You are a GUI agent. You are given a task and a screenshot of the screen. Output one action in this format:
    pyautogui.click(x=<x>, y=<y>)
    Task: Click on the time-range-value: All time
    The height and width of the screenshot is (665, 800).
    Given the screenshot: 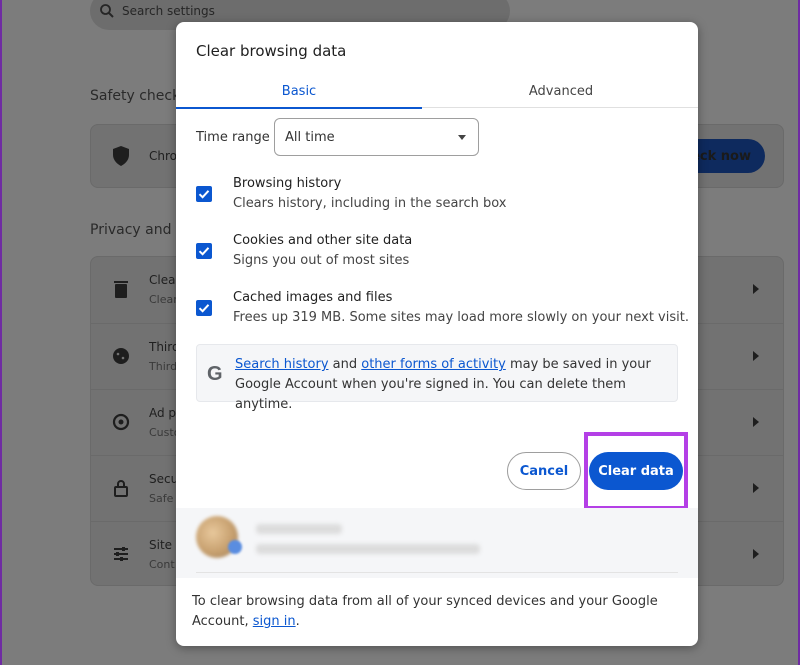 What is the action you would take?
    pyautogui.click(x=310, y=137)
    